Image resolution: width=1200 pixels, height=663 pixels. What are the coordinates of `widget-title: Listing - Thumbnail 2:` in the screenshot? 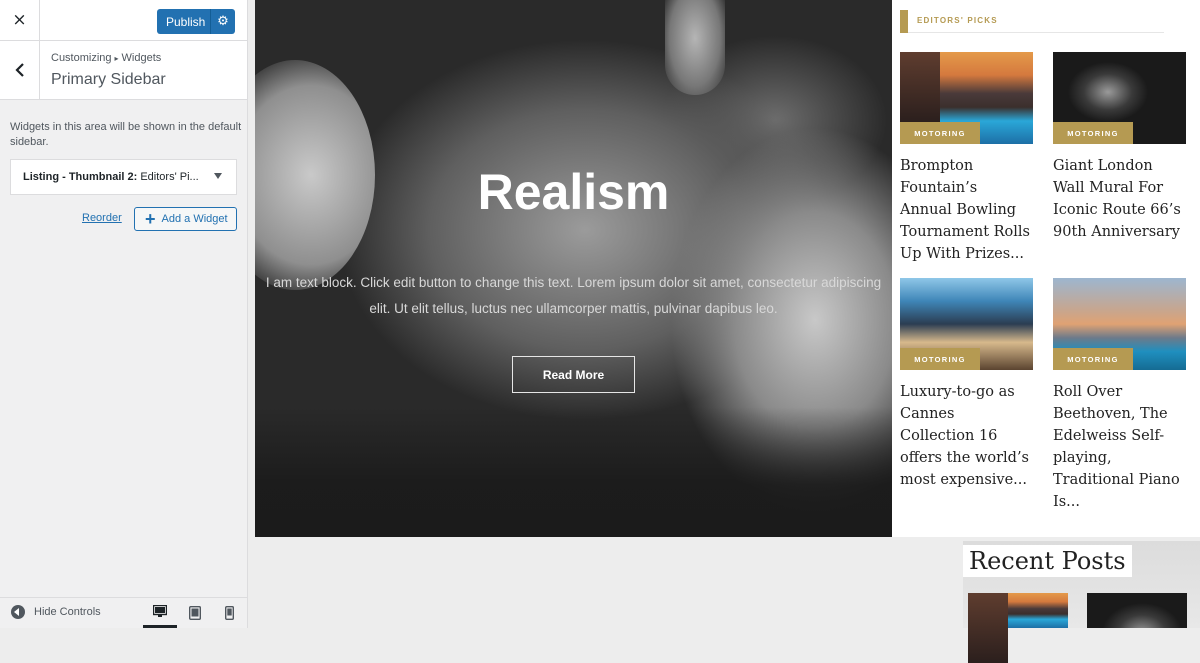 It's located at (80, 177).